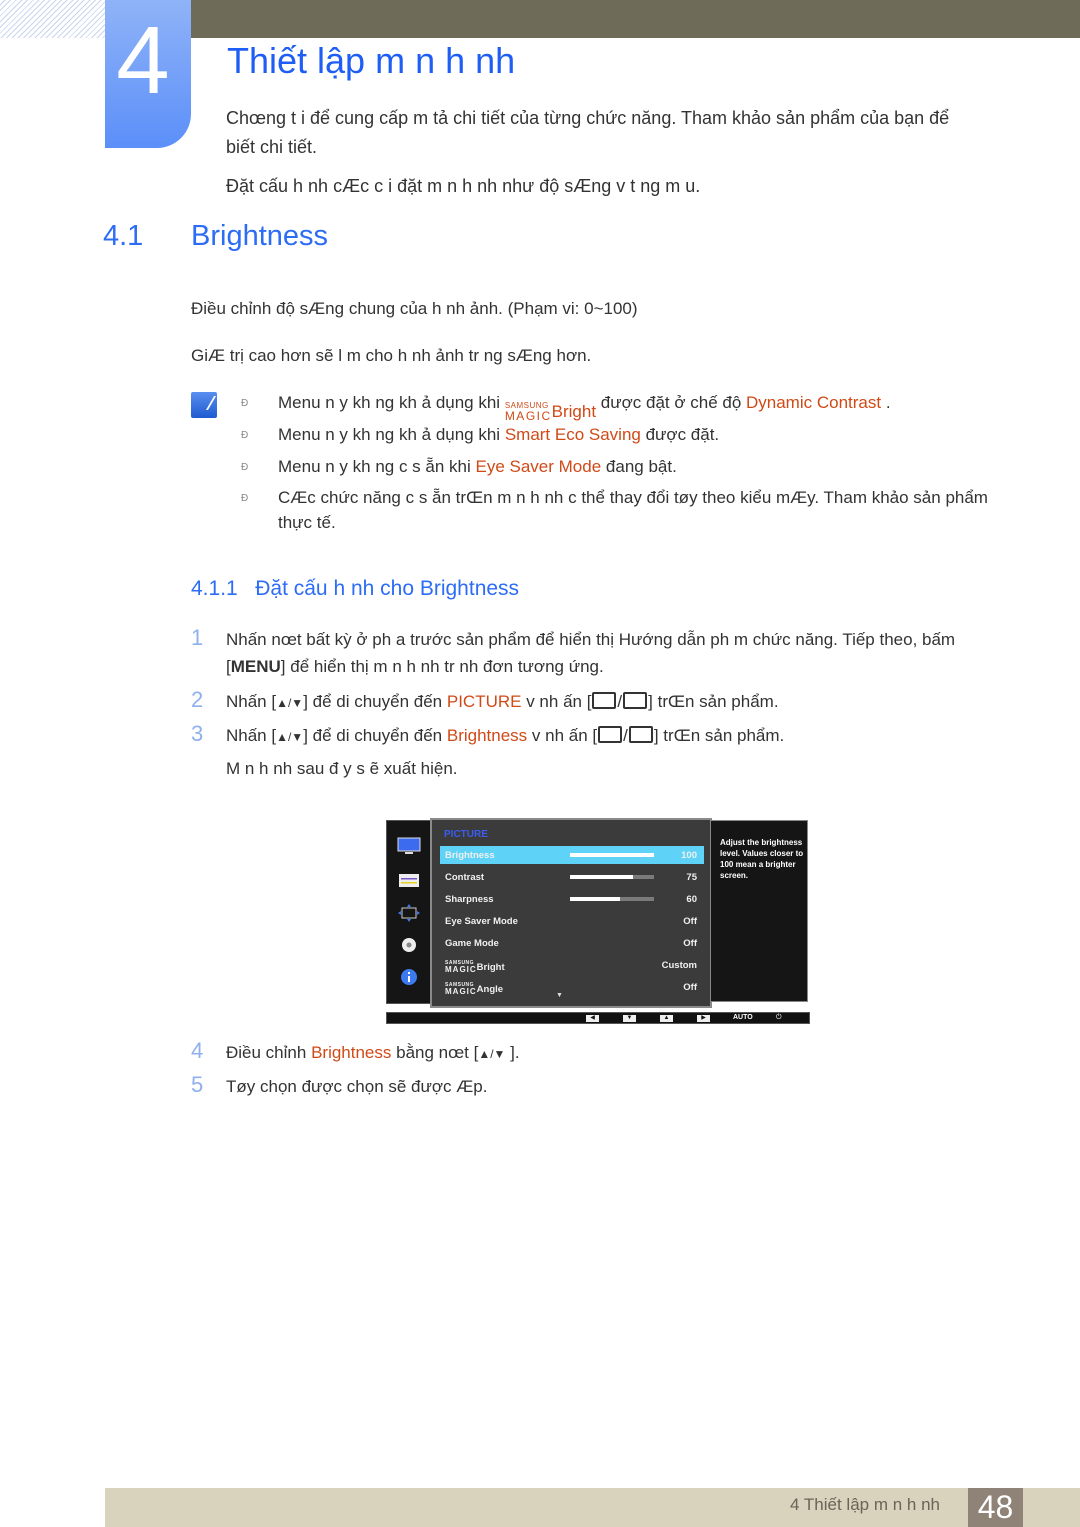  Describe the element at coordinates (409, 945) in the screenshot. I see `gear-icon` at that location.